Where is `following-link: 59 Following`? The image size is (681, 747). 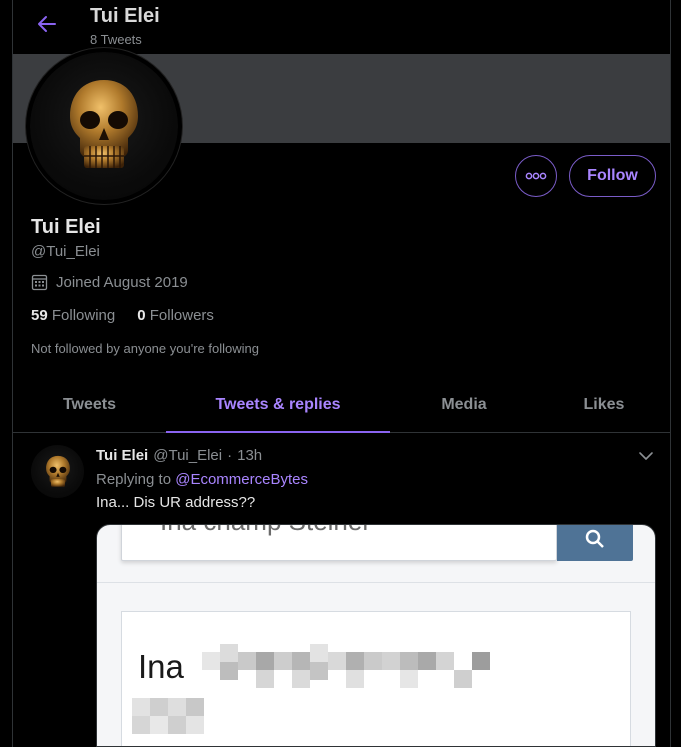 following-link: 59 Following is located at coordinates (73, 315).